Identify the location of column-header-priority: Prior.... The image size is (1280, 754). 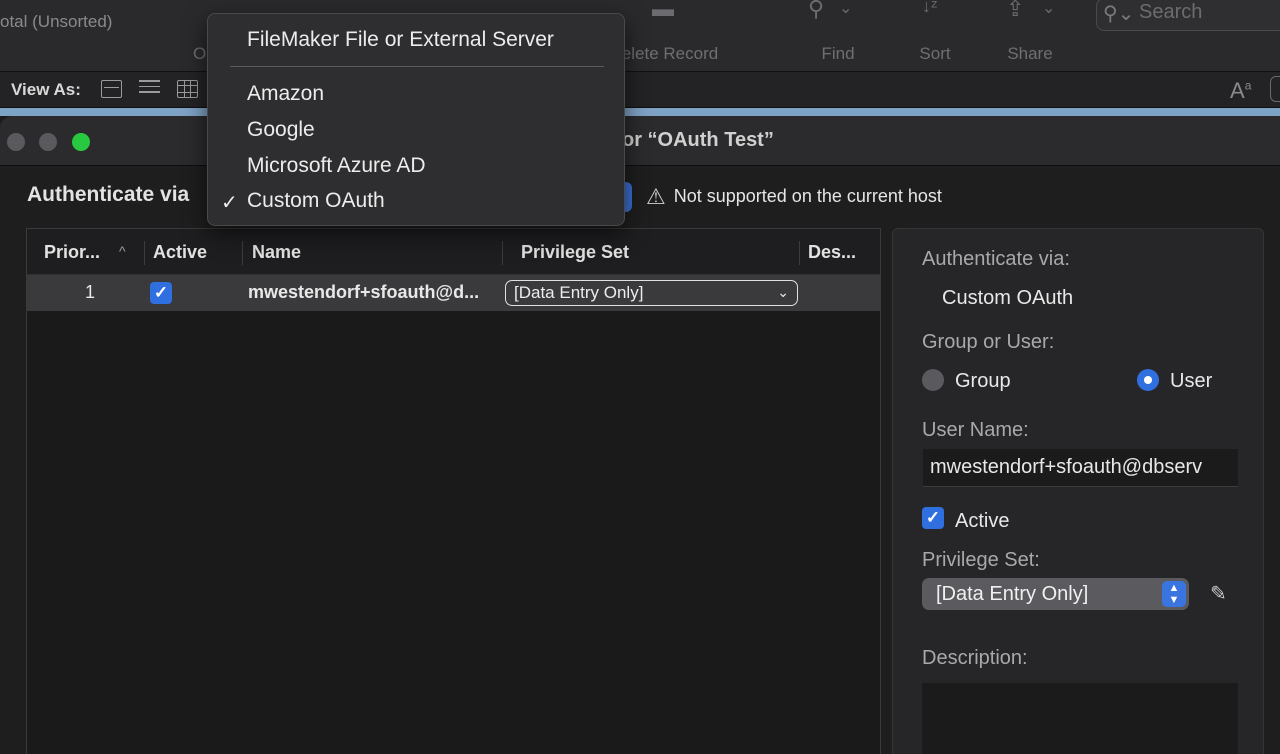
(72, 252).